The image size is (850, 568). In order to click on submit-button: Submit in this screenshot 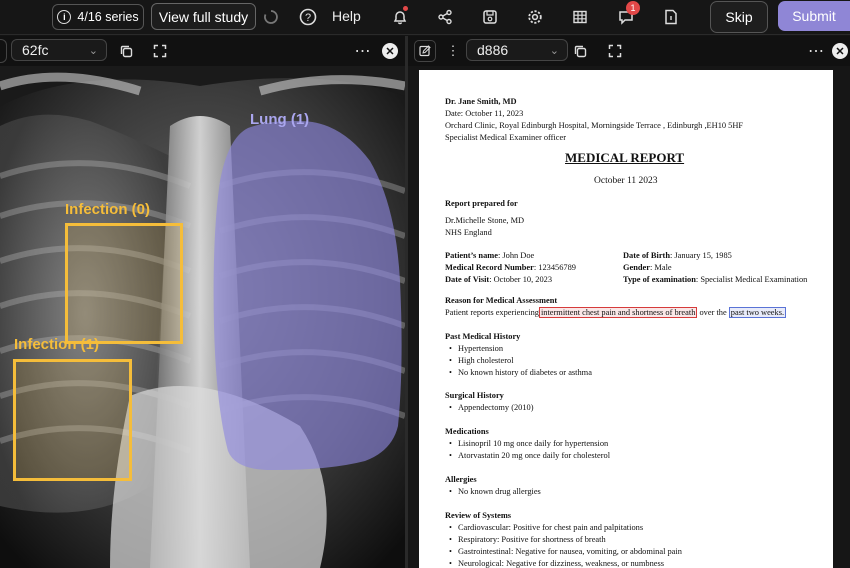, I will do `click(814, 16)`.